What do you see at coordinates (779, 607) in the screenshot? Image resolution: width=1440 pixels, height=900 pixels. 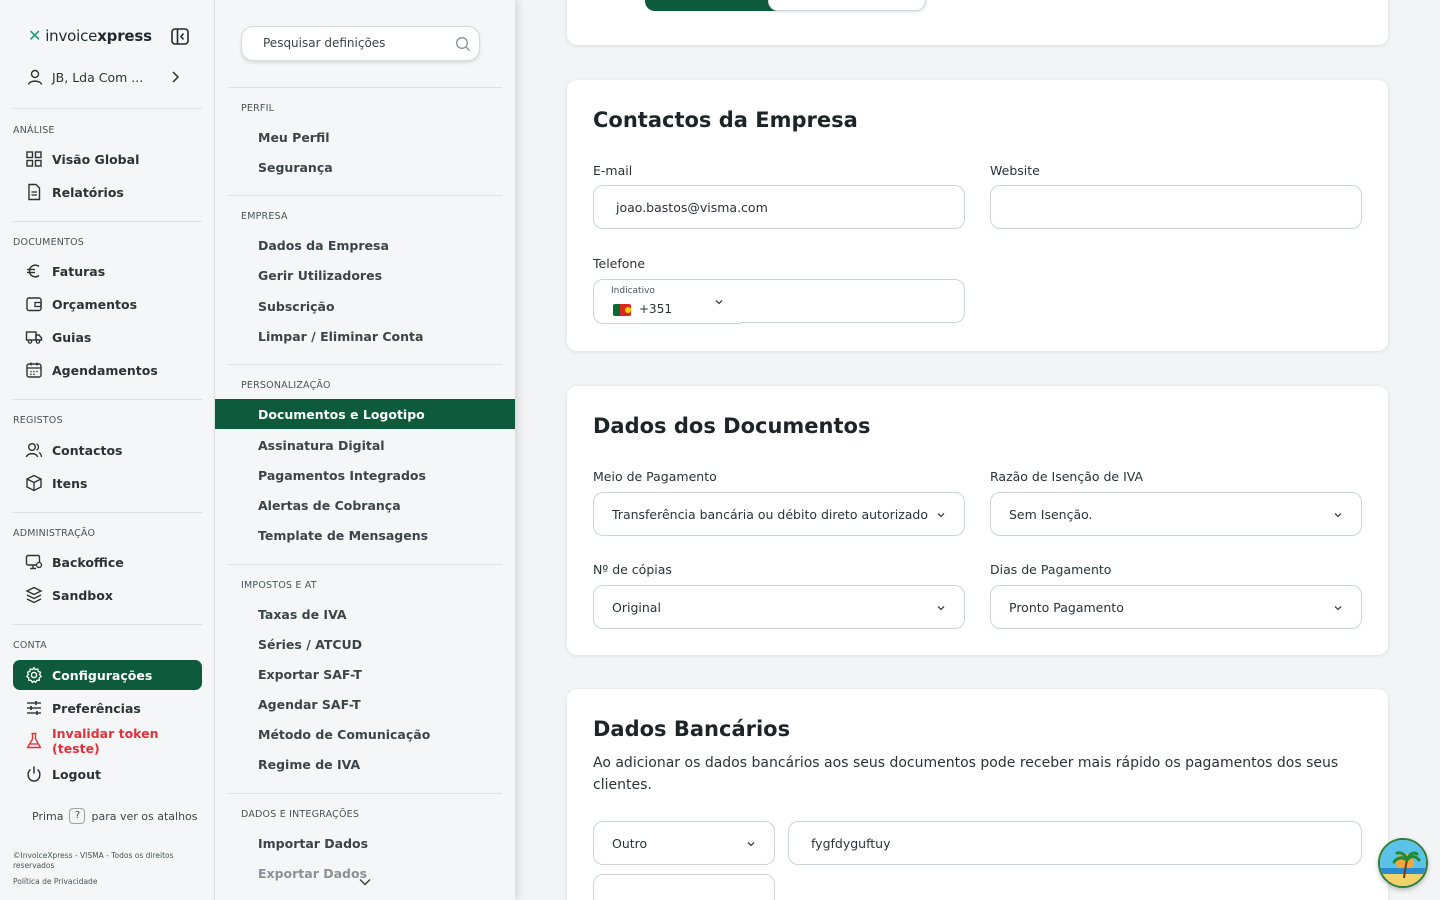 I see `copias-select: Original` at bounding box center [779, 607].